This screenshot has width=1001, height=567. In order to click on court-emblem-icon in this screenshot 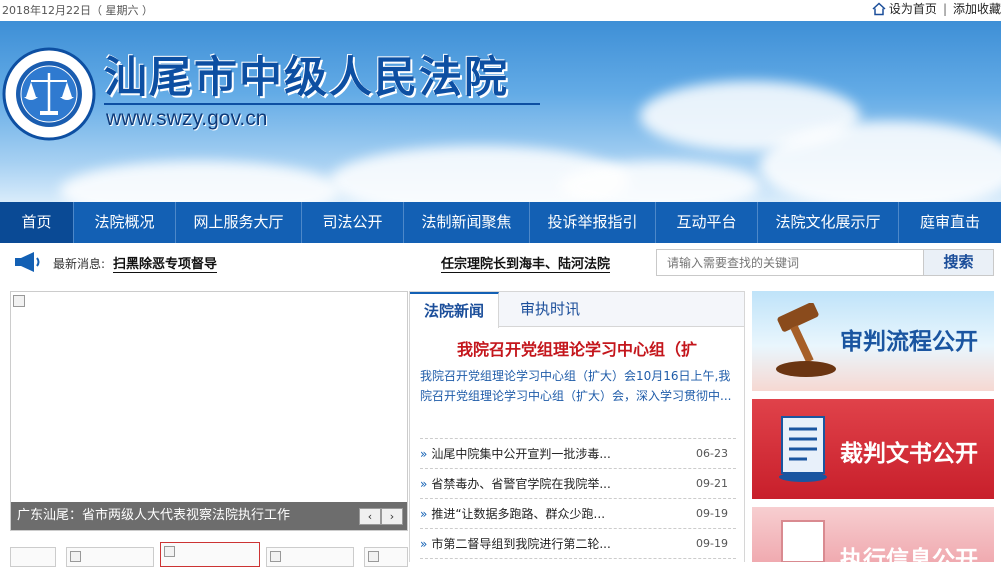, I will do `click(49, 94)`.